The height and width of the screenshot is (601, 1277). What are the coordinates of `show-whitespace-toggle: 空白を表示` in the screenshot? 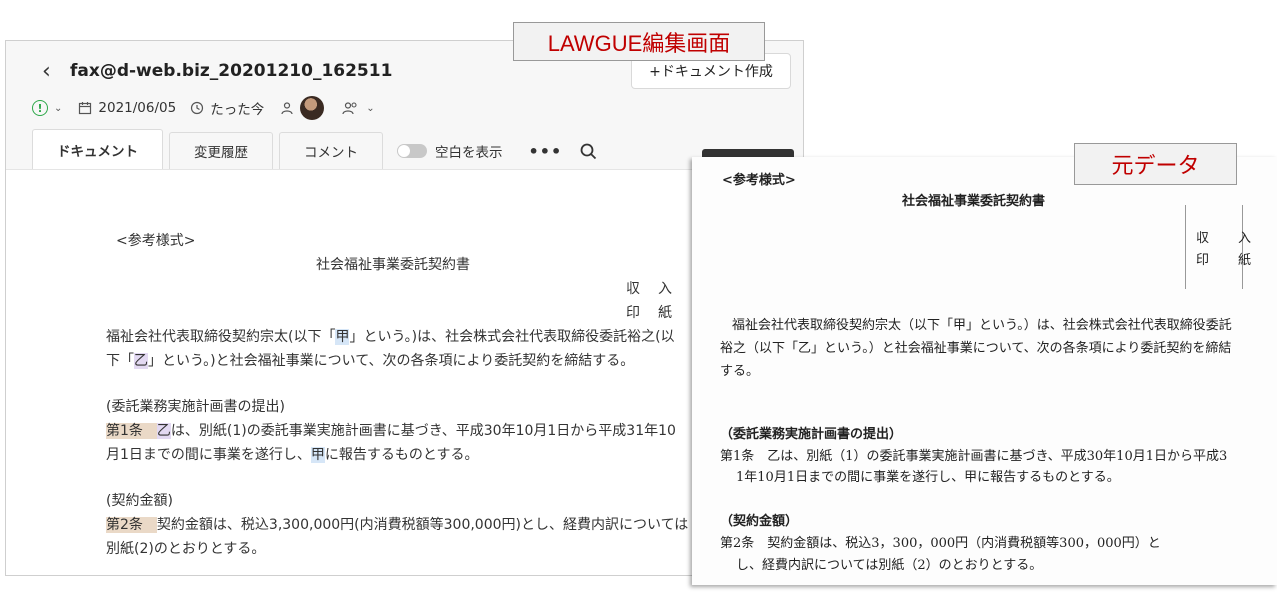 It's located at (450, 151).